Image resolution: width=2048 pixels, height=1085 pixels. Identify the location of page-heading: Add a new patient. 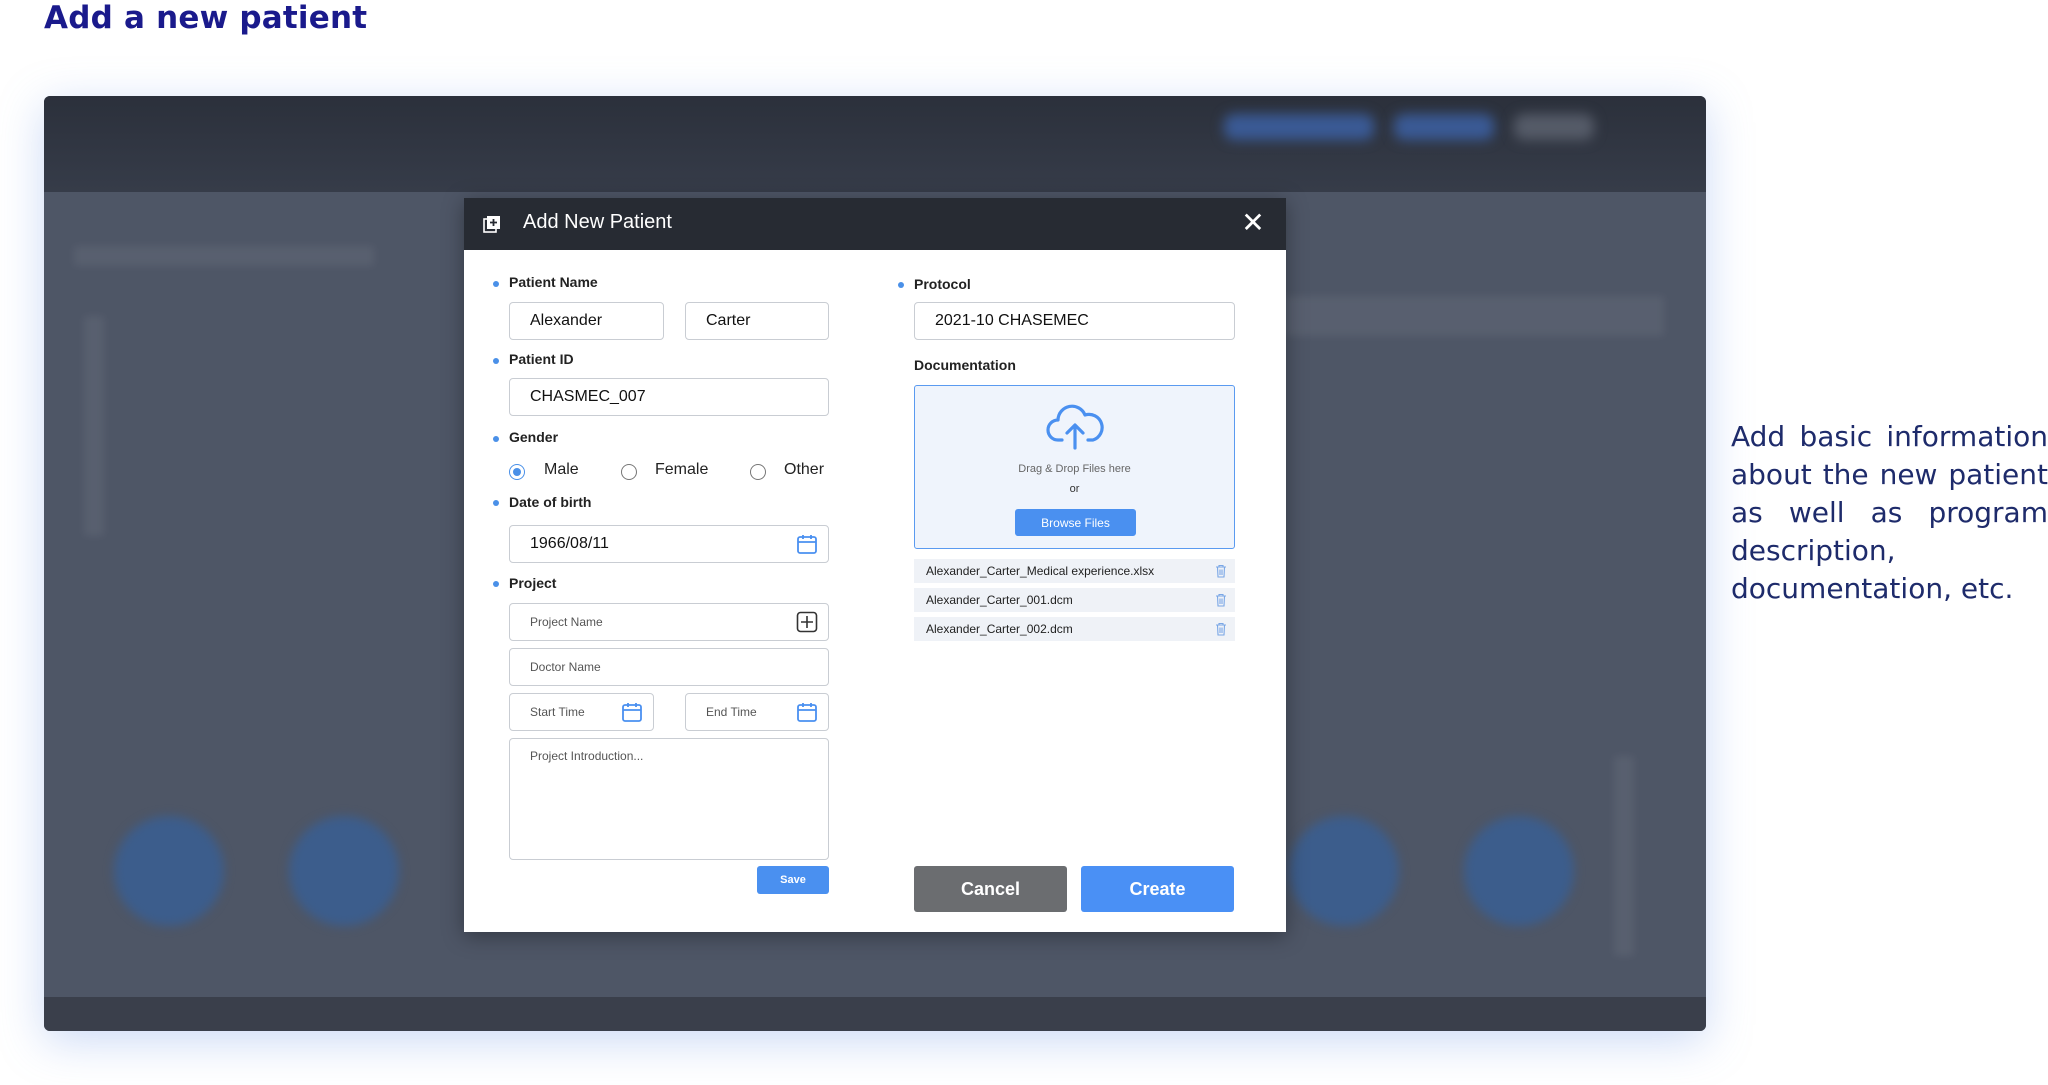
(206, 18).